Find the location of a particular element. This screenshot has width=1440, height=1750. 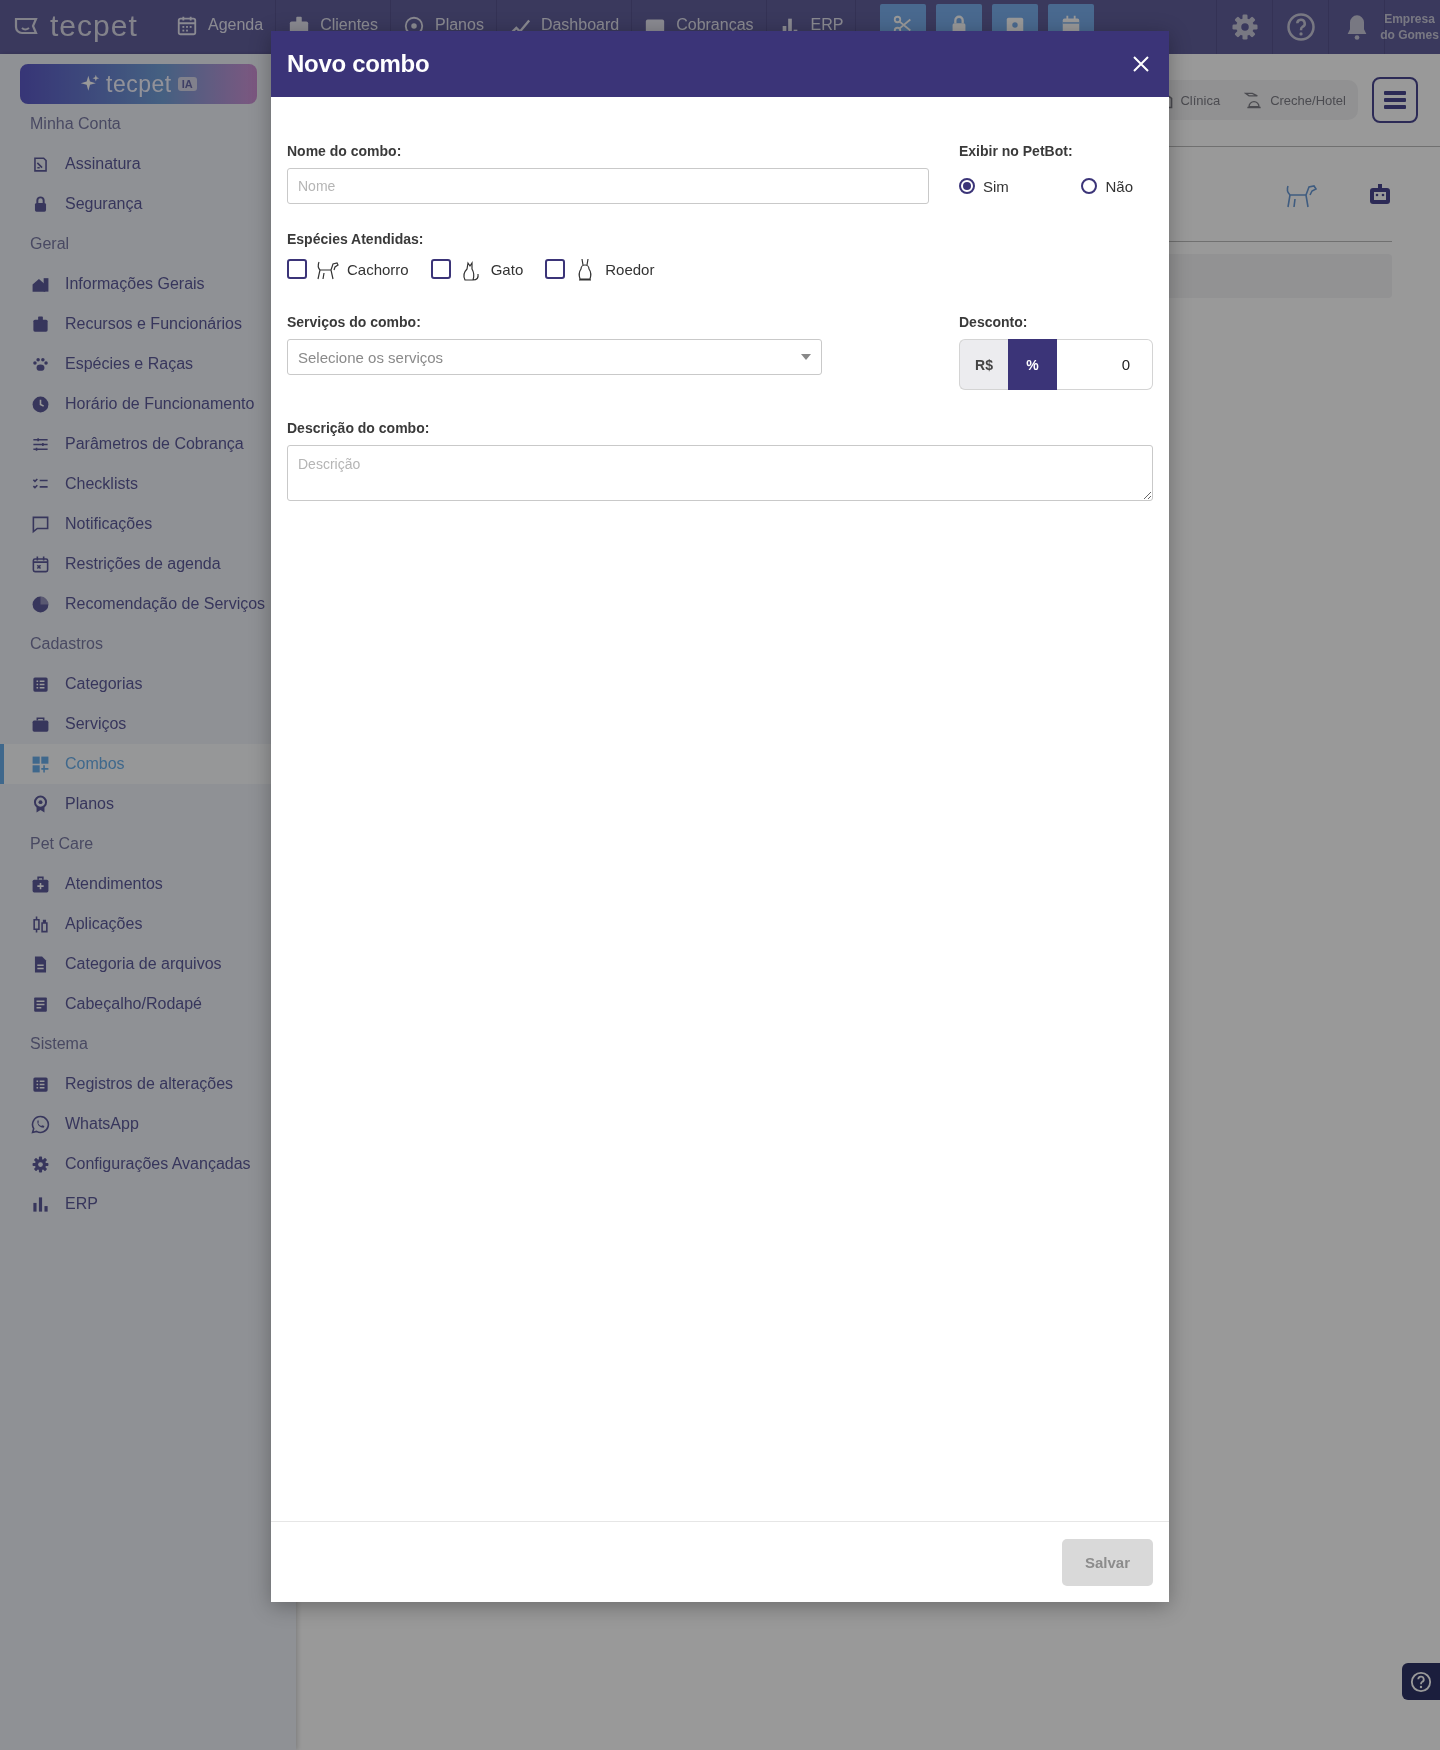

sidebar-item: Segurança is located at coordinates (74, 204).